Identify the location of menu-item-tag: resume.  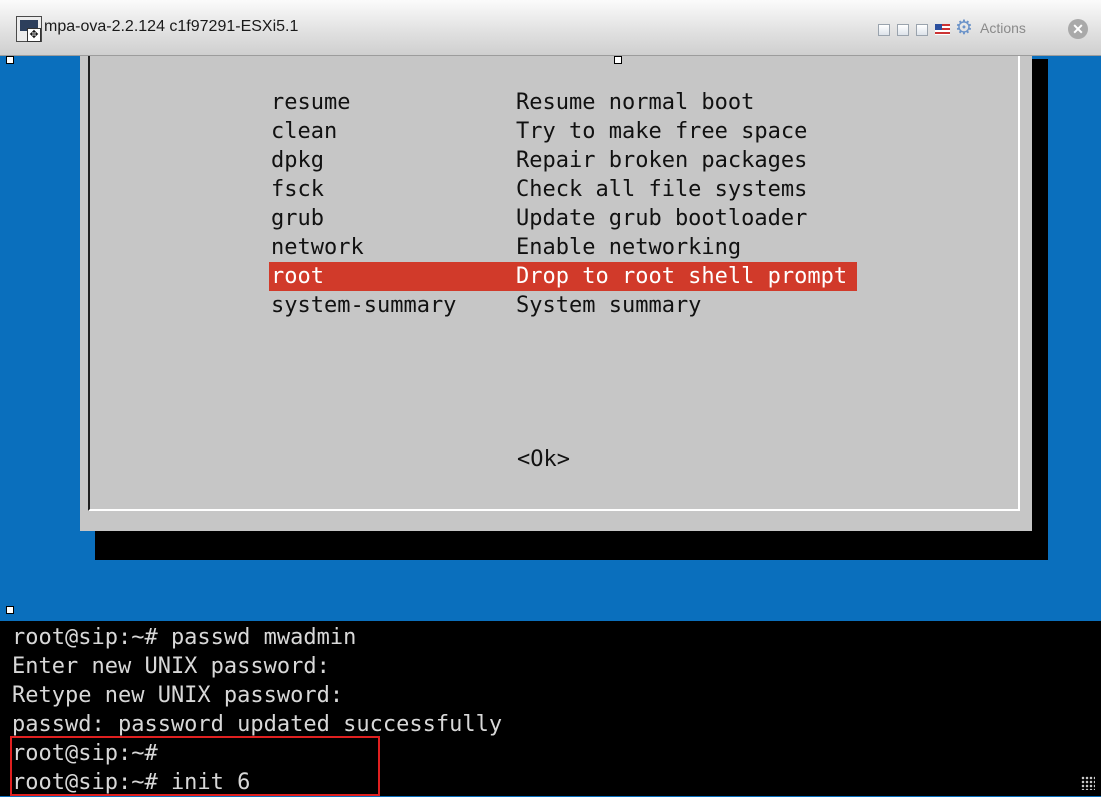
(311, 102).